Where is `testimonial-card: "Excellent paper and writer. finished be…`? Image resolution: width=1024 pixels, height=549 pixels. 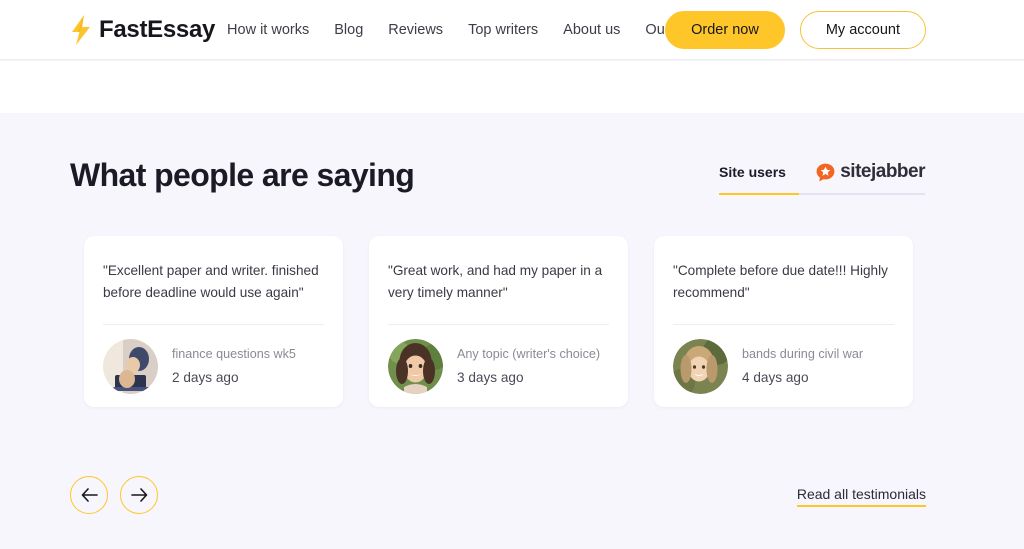
testimonial-card: "Excellent paper and writer. finished be… is located at coordinates (213, 321).